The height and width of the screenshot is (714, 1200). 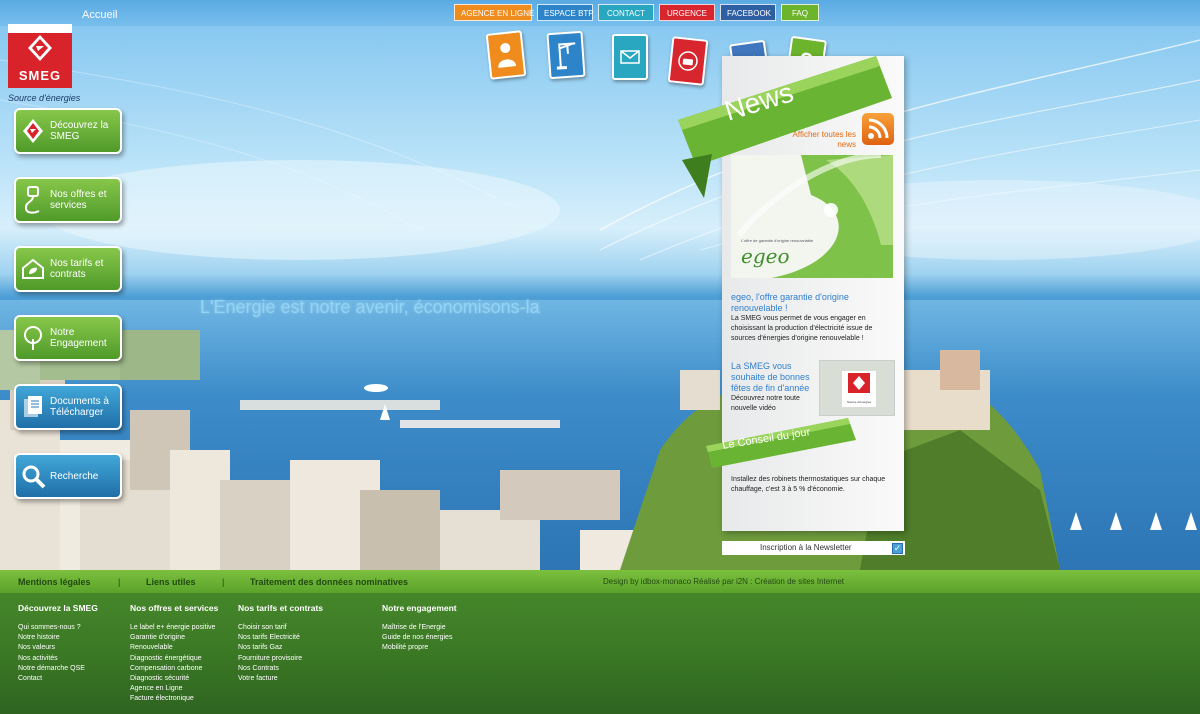 I want to click on footer-link: Qui sommes-nous ?, so click(x=58, y=628).